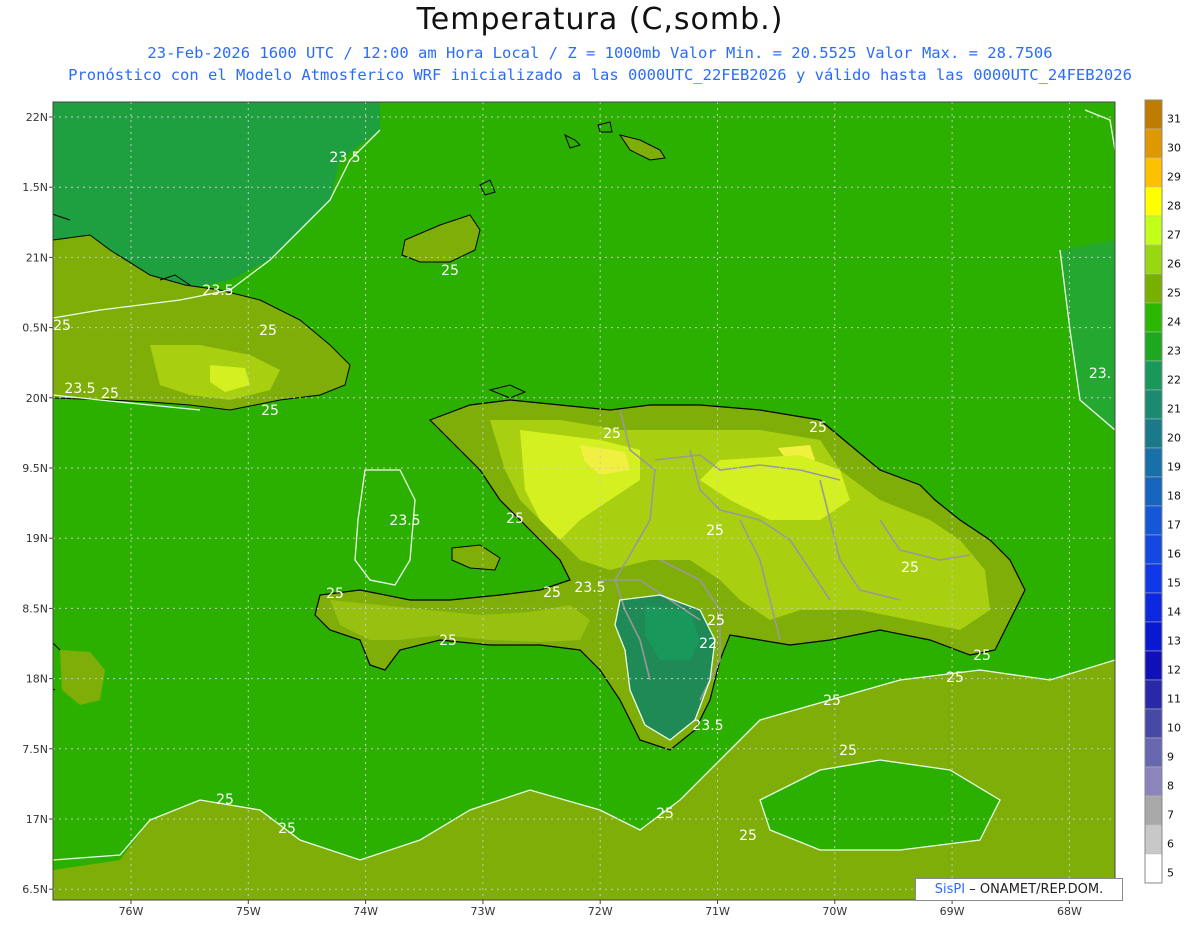  Describe the element at coordinates (600, 911) in the screenshot. I see `lon-tick-label: 72W` at that location.